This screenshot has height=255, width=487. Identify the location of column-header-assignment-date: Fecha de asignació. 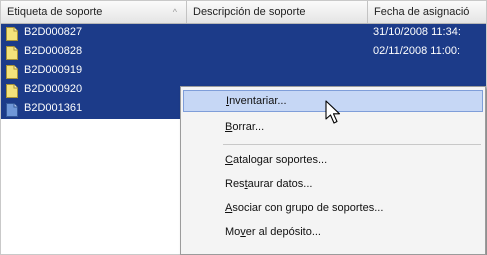
(427, 12).